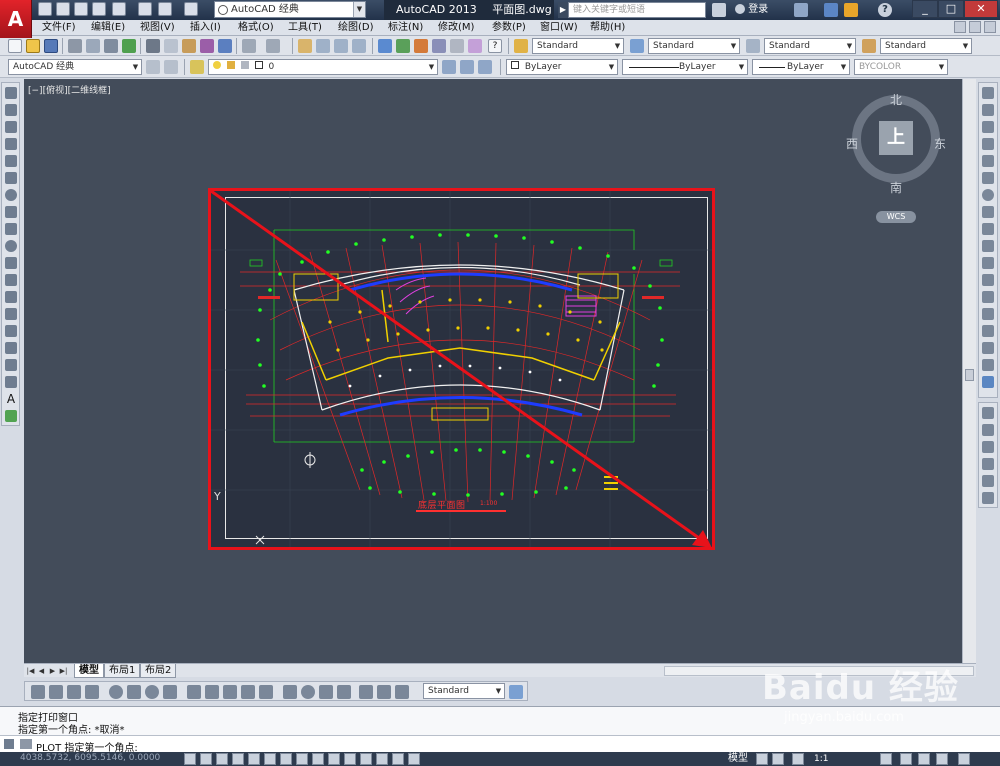  What do you see at coordinates (334, 759) in the screenshot?
I see `dyn-icon` at bounding box center [334, 759].